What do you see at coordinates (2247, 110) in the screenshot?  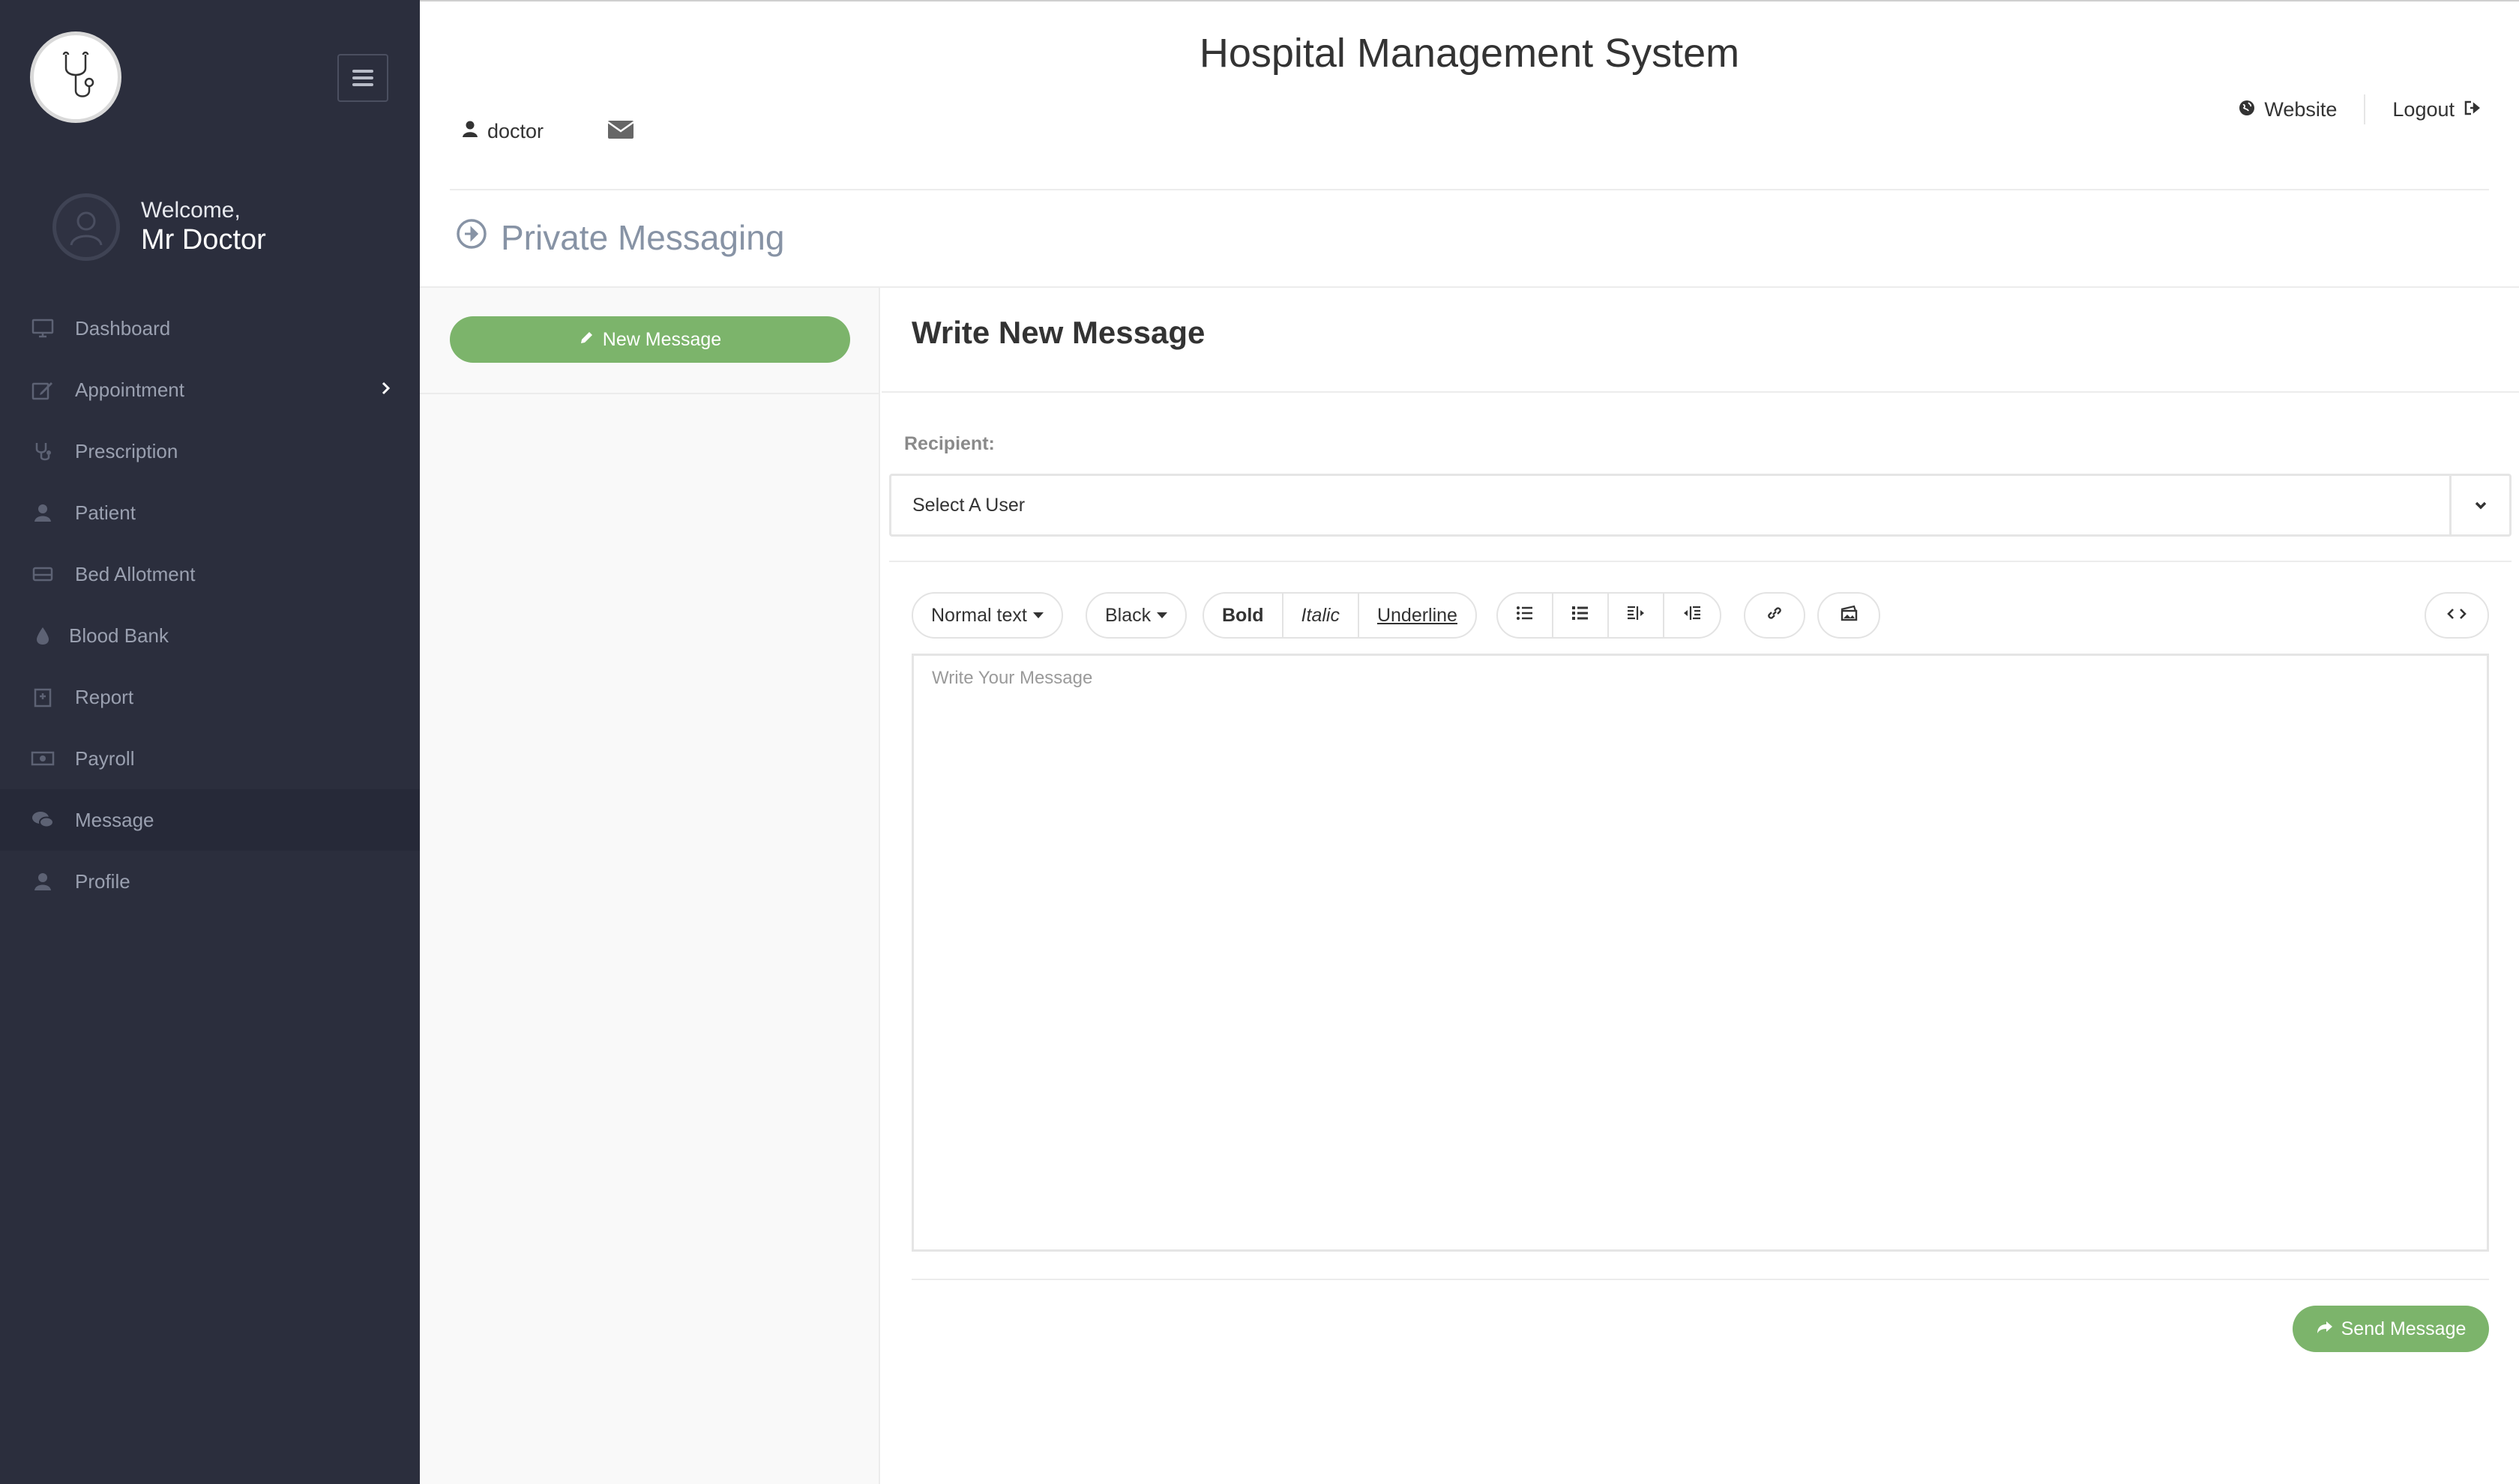 I see `globe-icon` at bounding box center [2247, 110].